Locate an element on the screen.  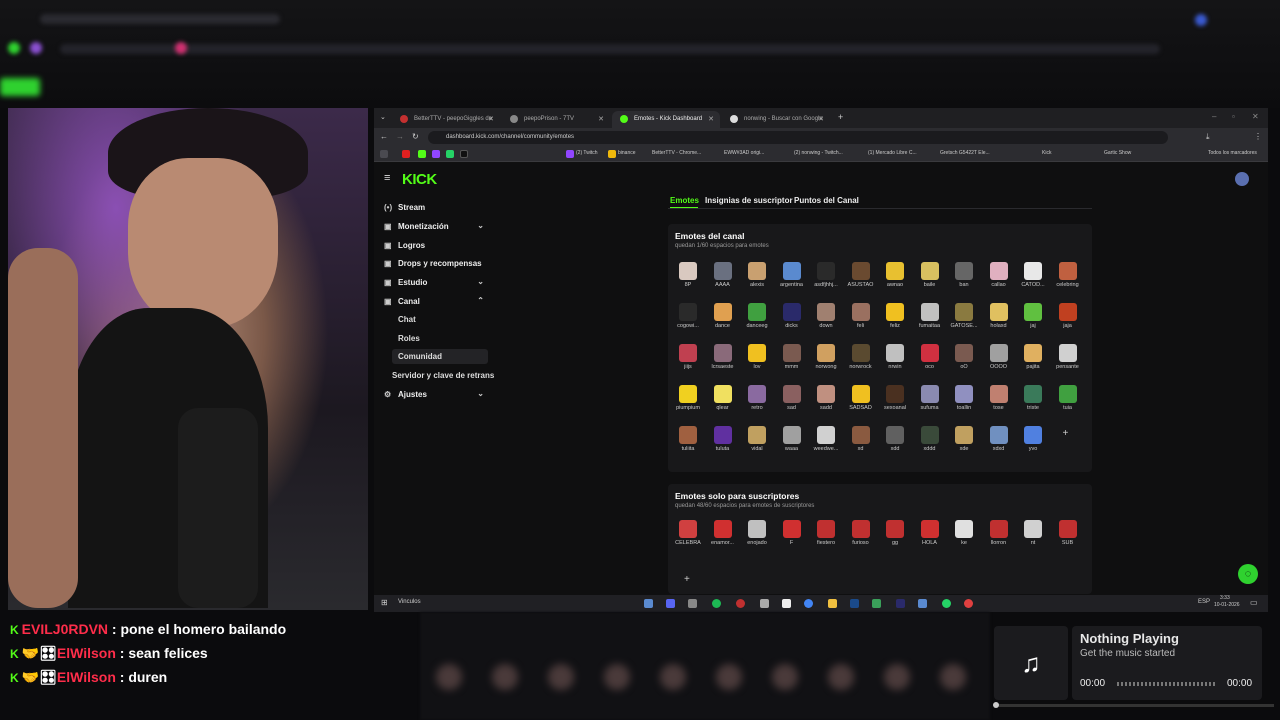
obs-icon is located at coordinates (692, 603).